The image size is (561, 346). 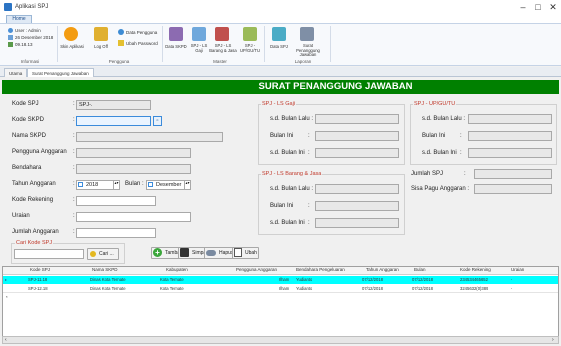 I want to click on scroll-right-icon: ›, so click(x=553, y=340).